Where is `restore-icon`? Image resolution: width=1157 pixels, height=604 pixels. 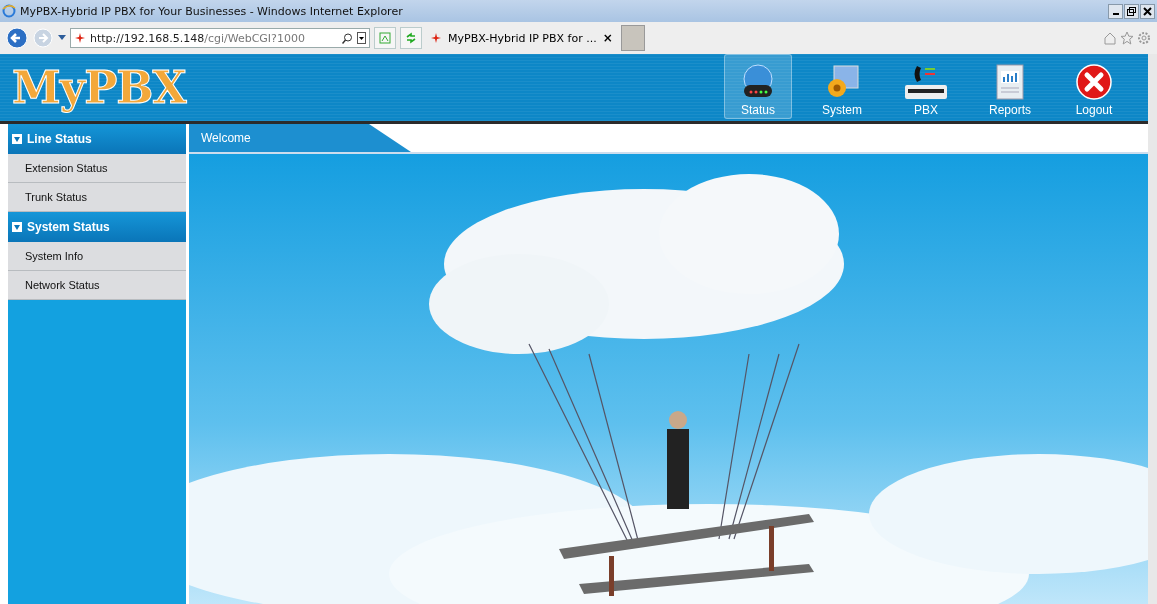
restore-icon is located at coordinates (1131, 11).